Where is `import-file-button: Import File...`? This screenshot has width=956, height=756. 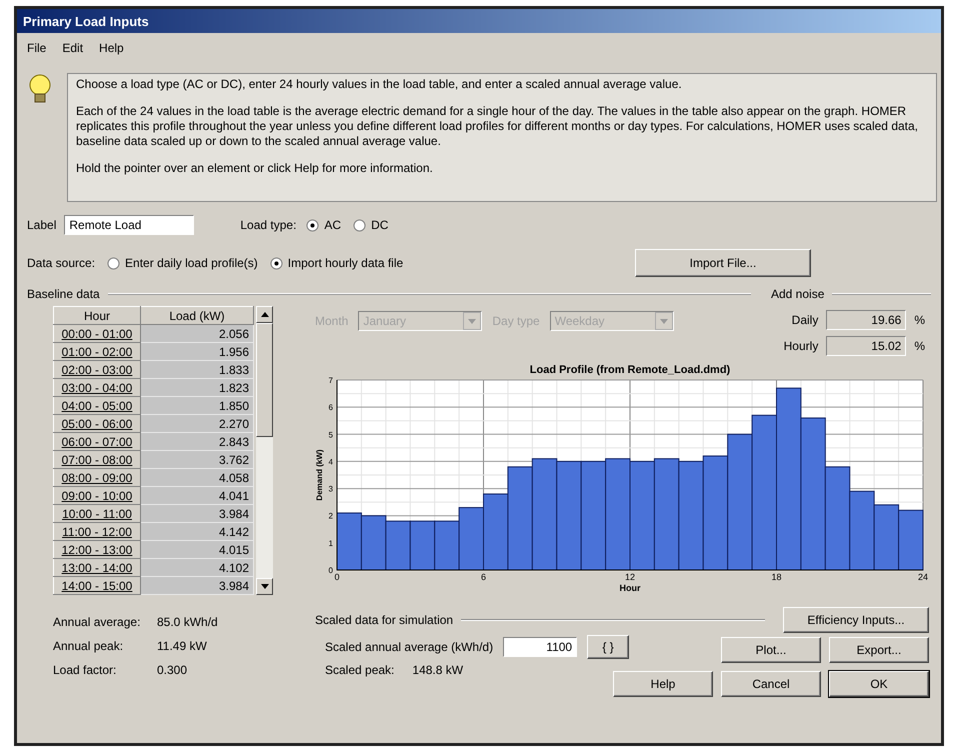
import-file-button: Import File... is located at coordinates (723, 263).